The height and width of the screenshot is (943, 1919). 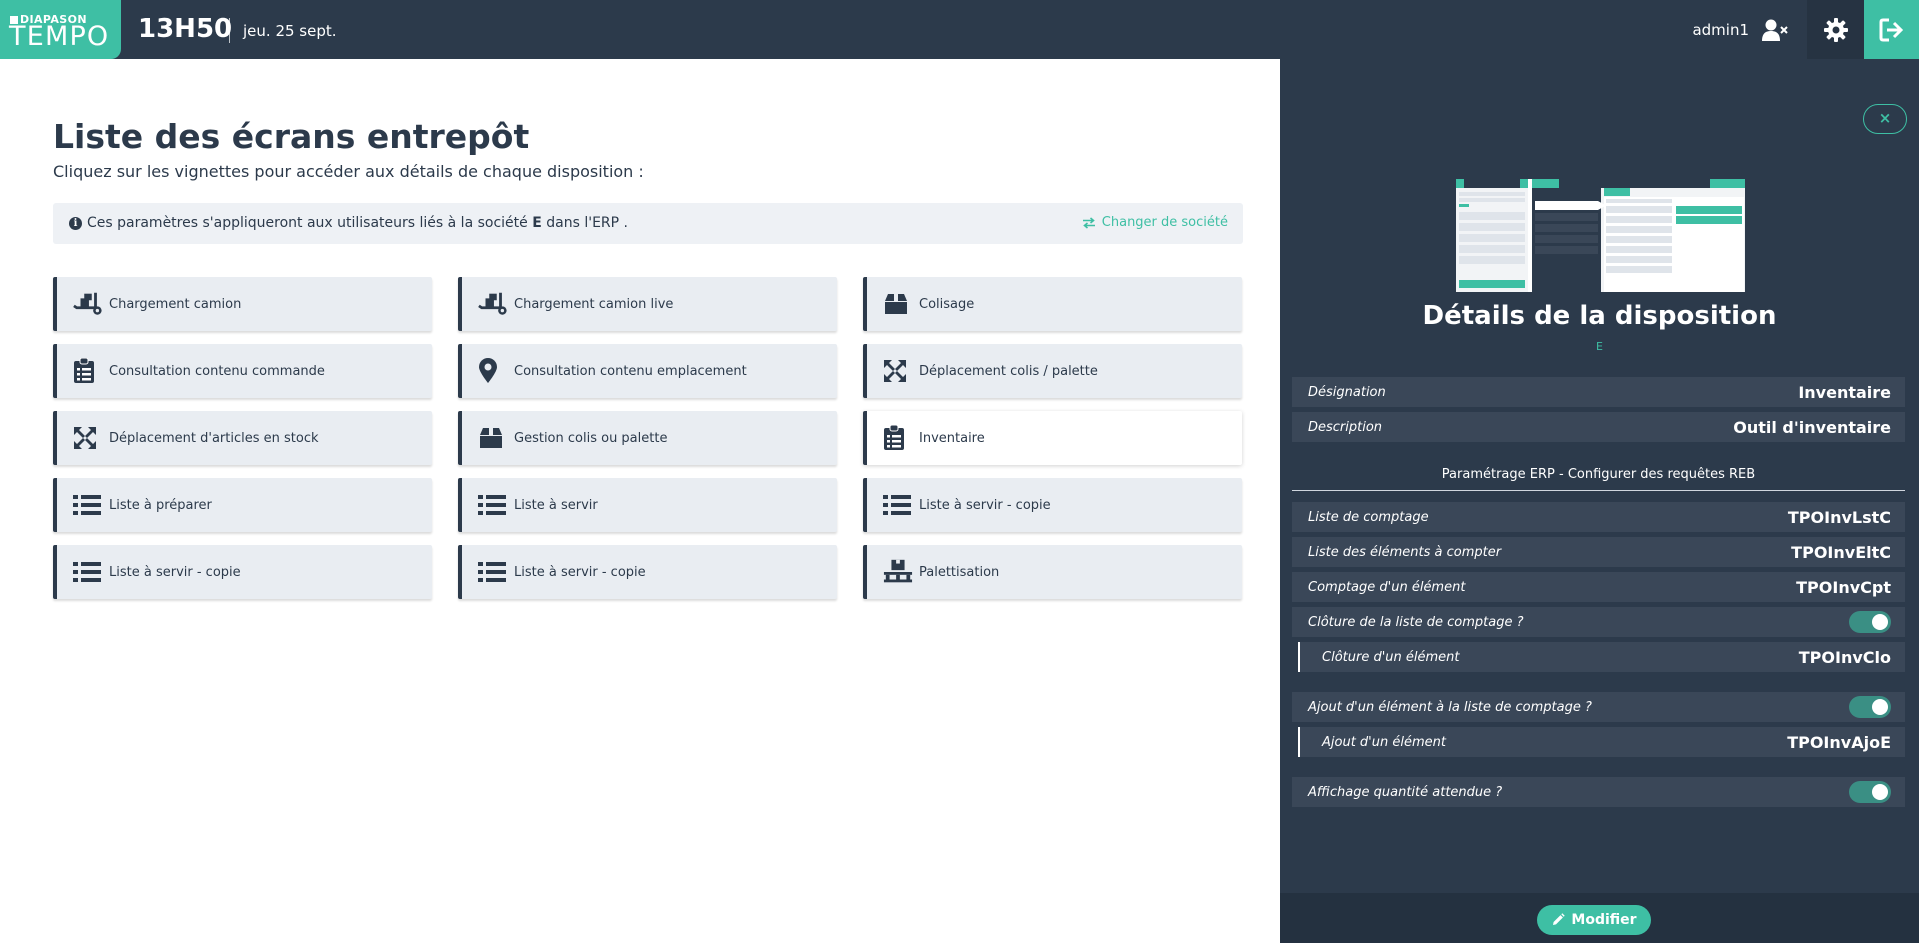 I want to click on ajout-element-label: Ajout d'un élément, so click(x=1384, y=742).